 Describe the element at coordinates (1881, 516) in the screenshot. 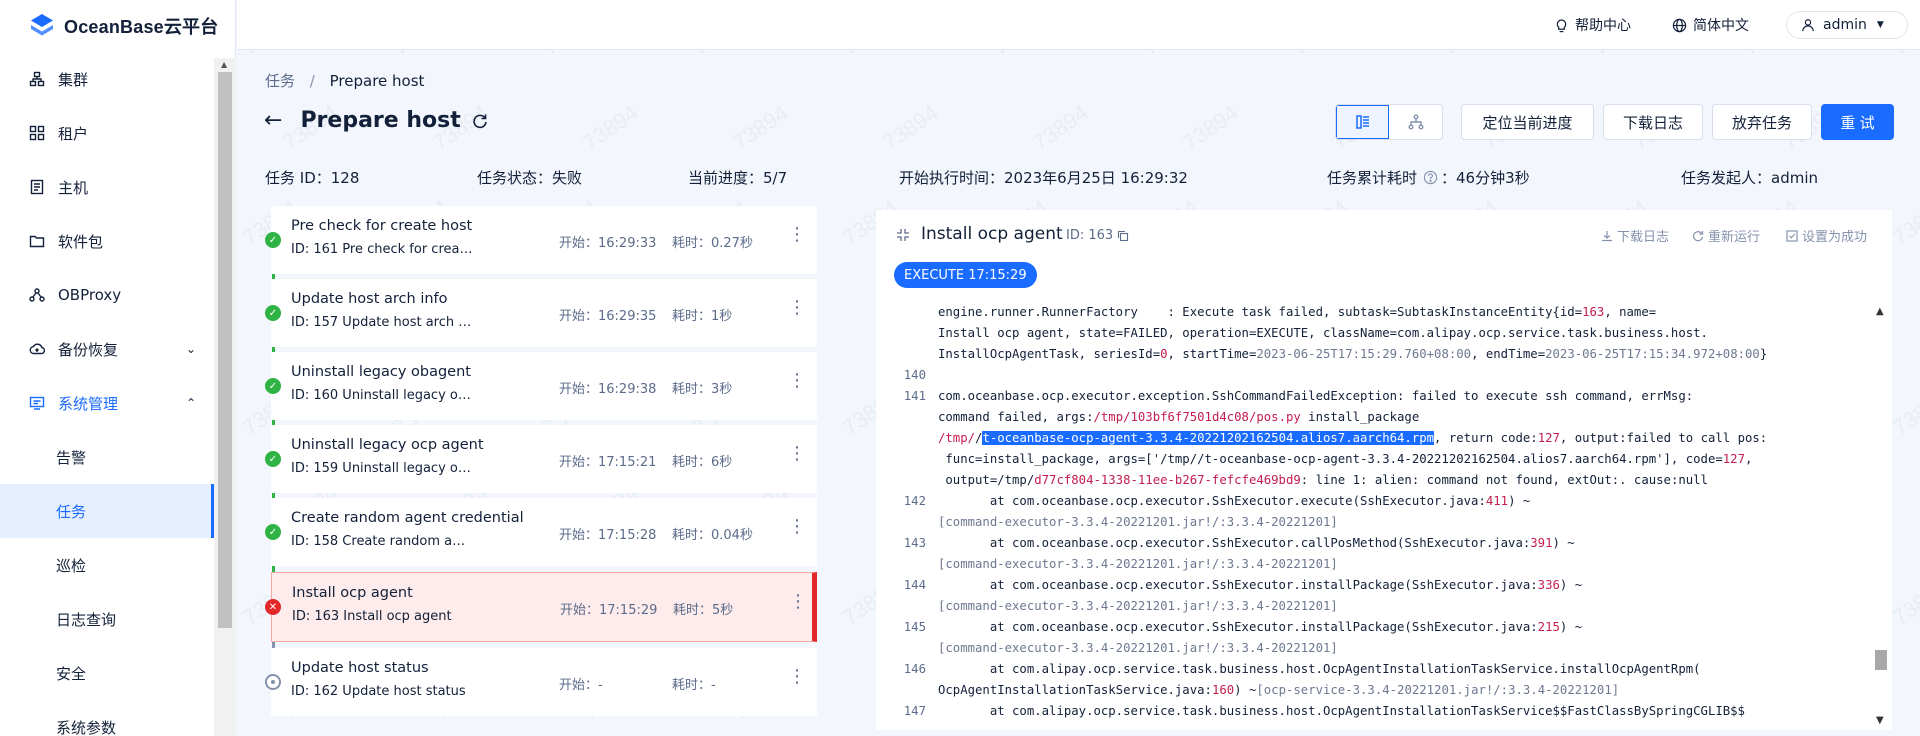

I see `log-scrollbar: ▲ ▼` at that location.